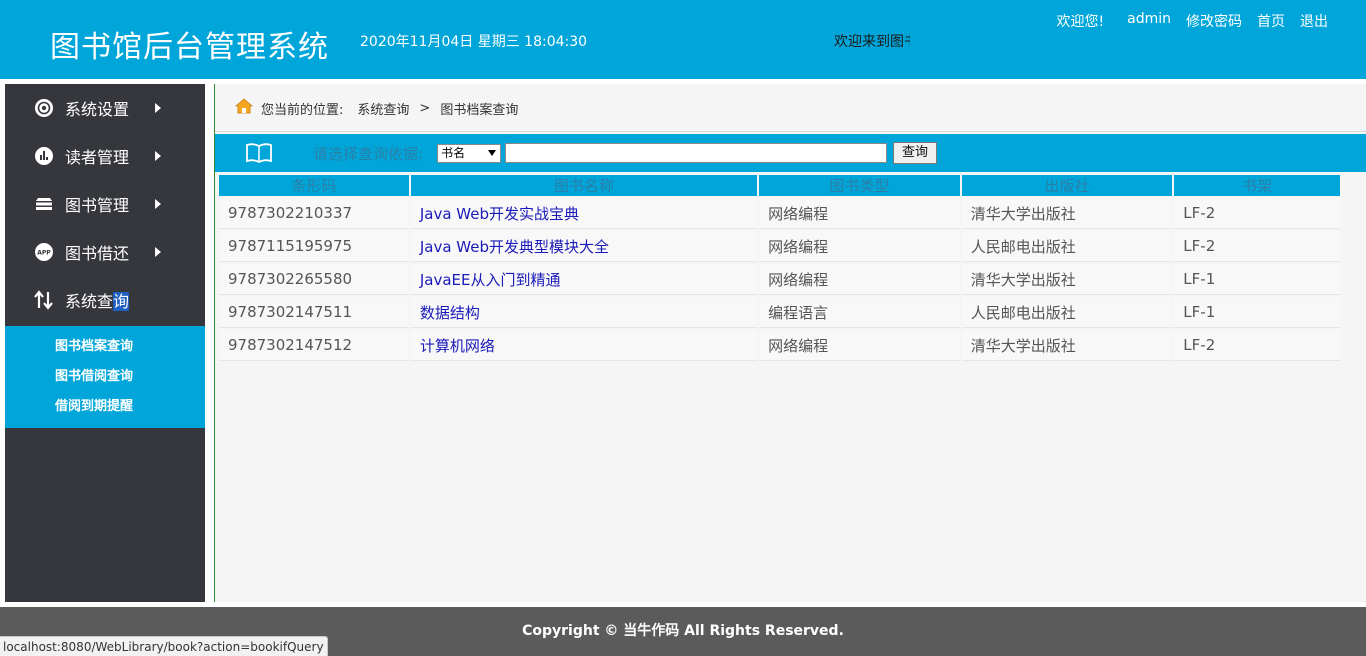 The width and height of the screenshot is (1366, 656). What do you see at coordinates (97, 301) in the screenshot?
I see `sidebar-item-label: 系统查询` at bounding box center [97, 301].